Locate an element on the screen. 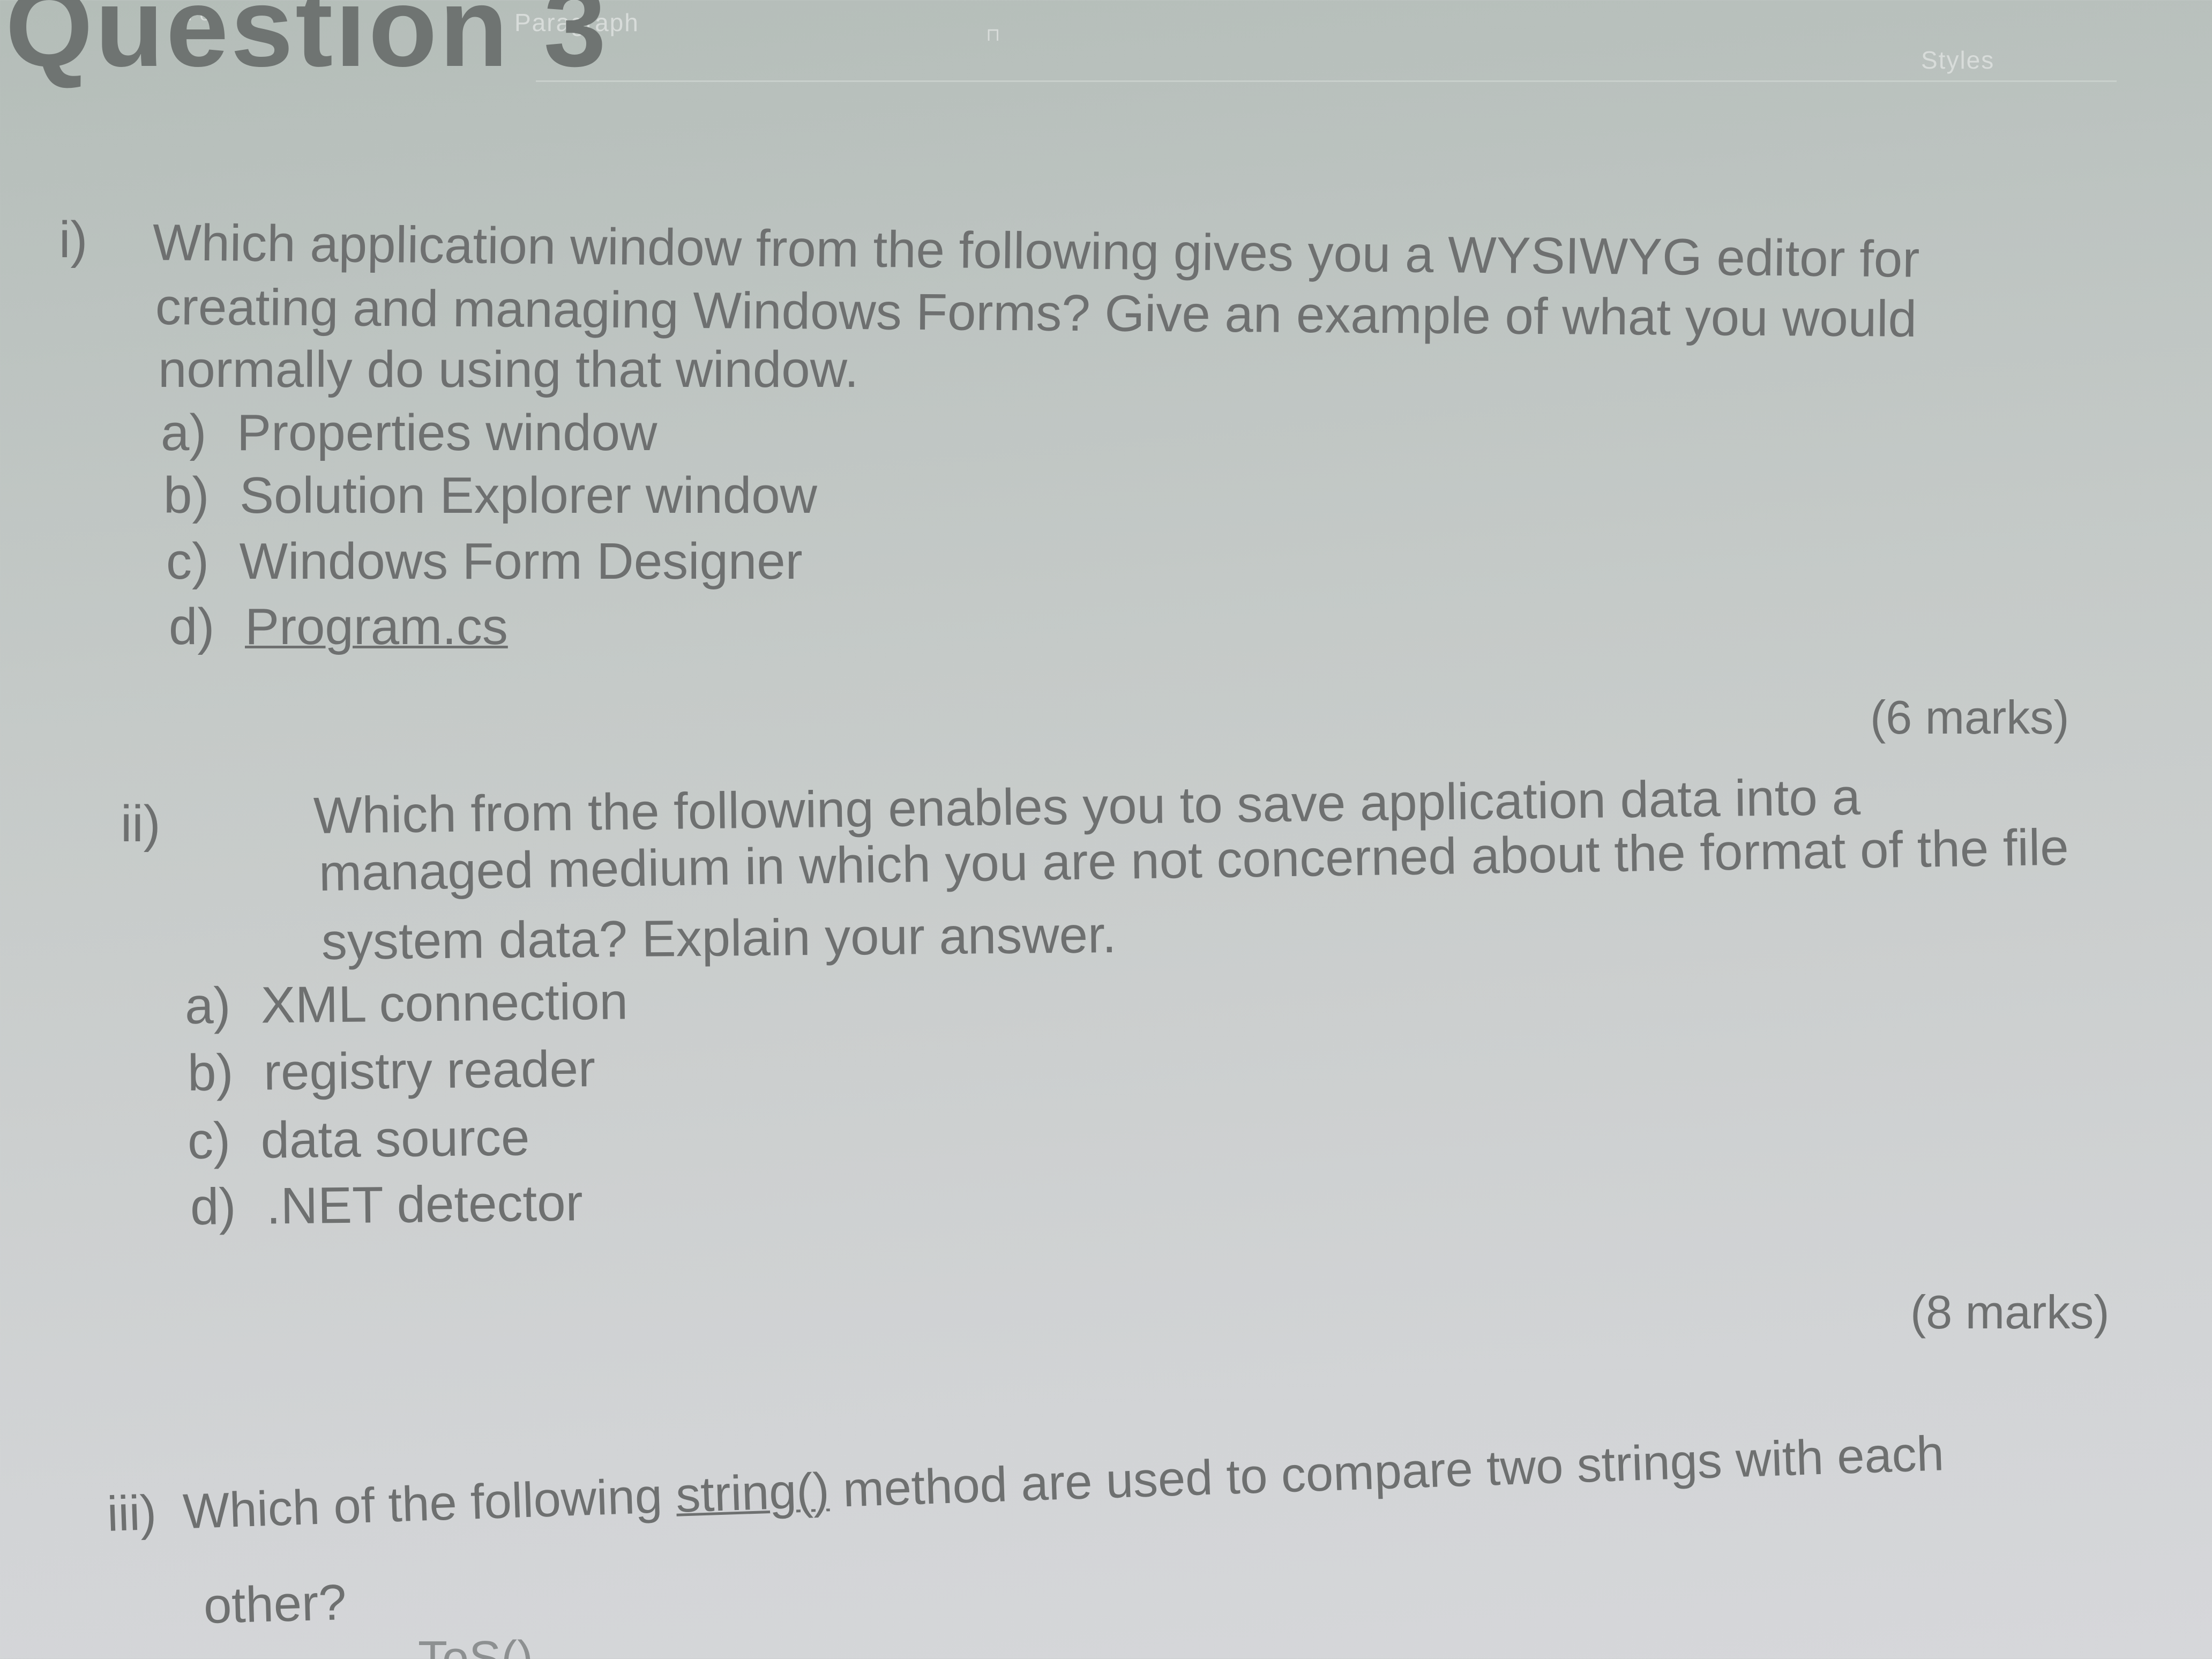 This screenshot has width=2212, height=1659. q1-option-d: d) Program.cs is located at coordinates (338, 627).